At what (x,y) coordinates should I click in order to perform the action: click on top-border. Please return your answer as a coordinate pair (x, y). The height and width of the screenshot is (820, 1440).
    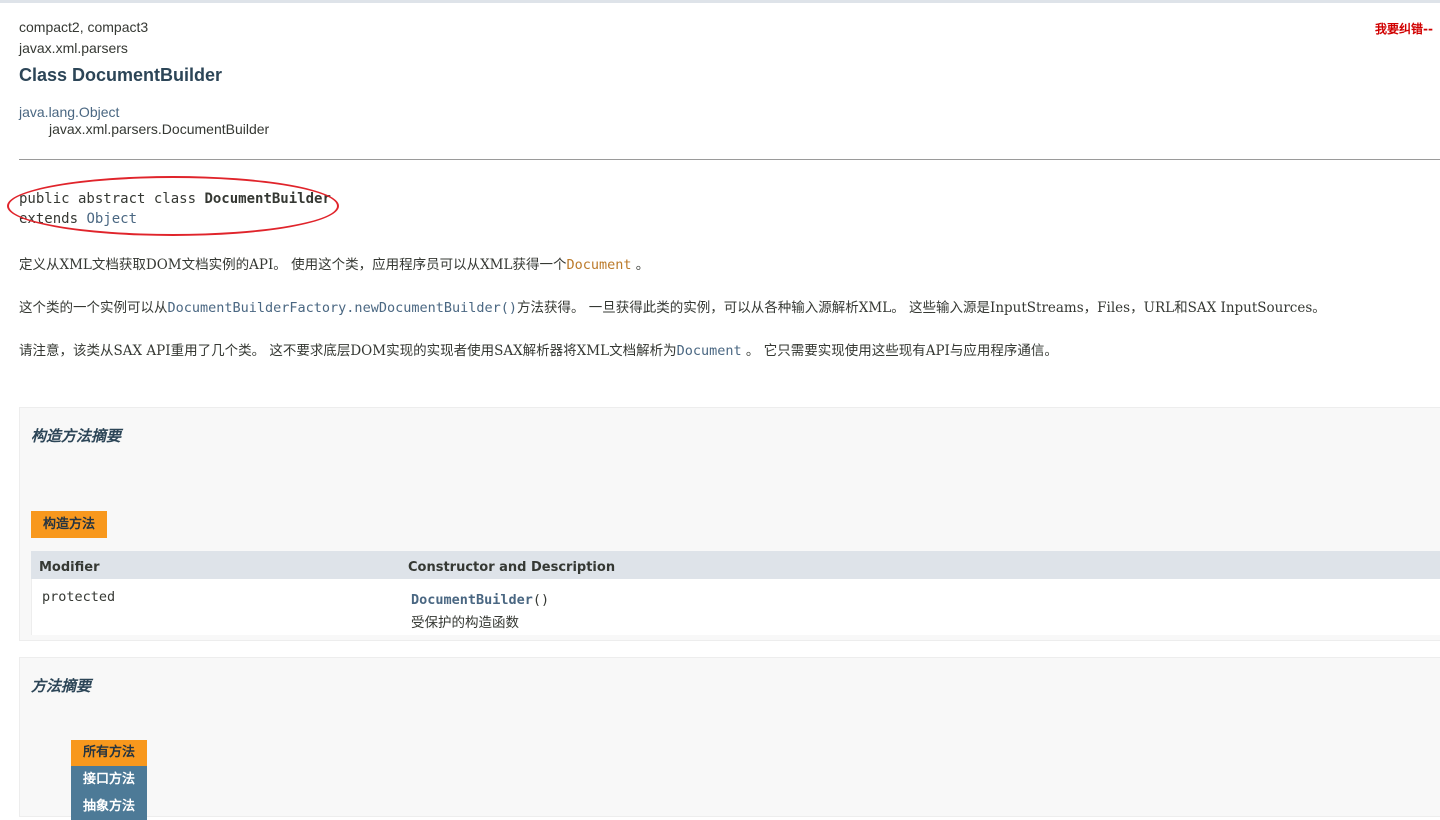
    Looking at the image, I should click on (720, 1).